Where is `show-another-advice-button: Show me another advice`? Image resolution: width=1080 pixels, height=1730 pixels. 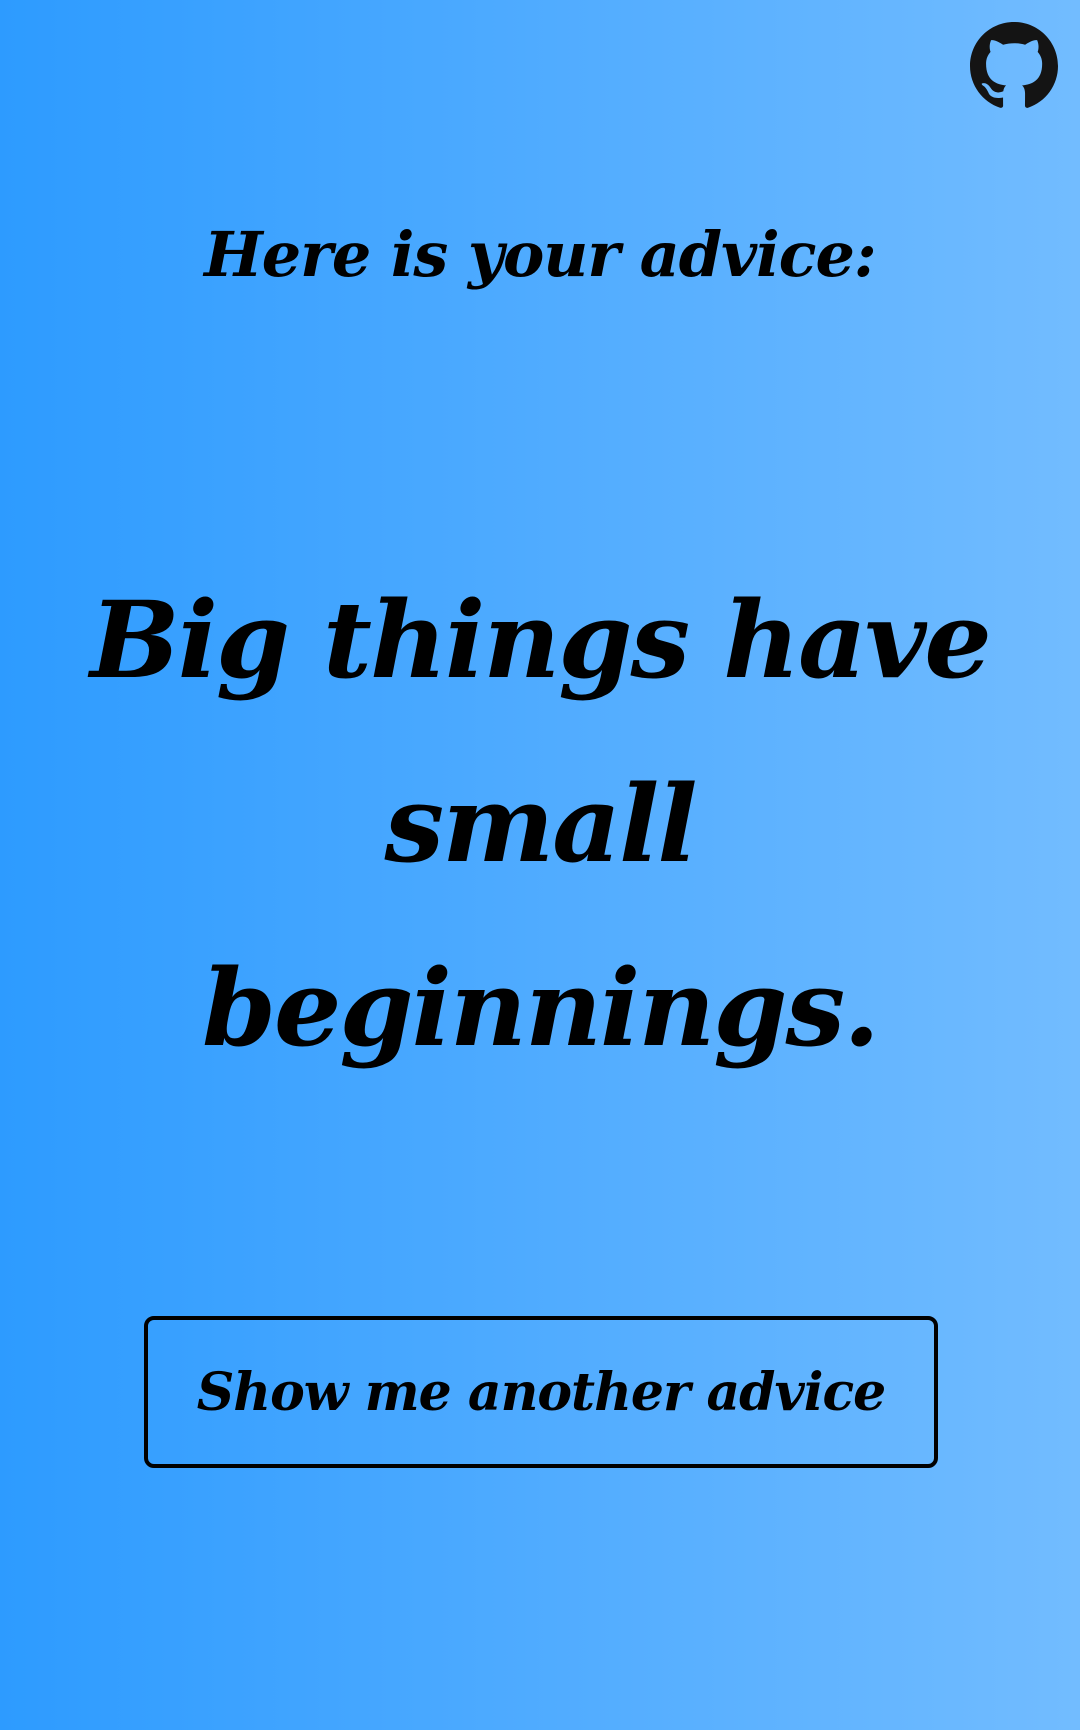
show-another-advice-button: Show me another advice is located at coordinates (541, 1392).